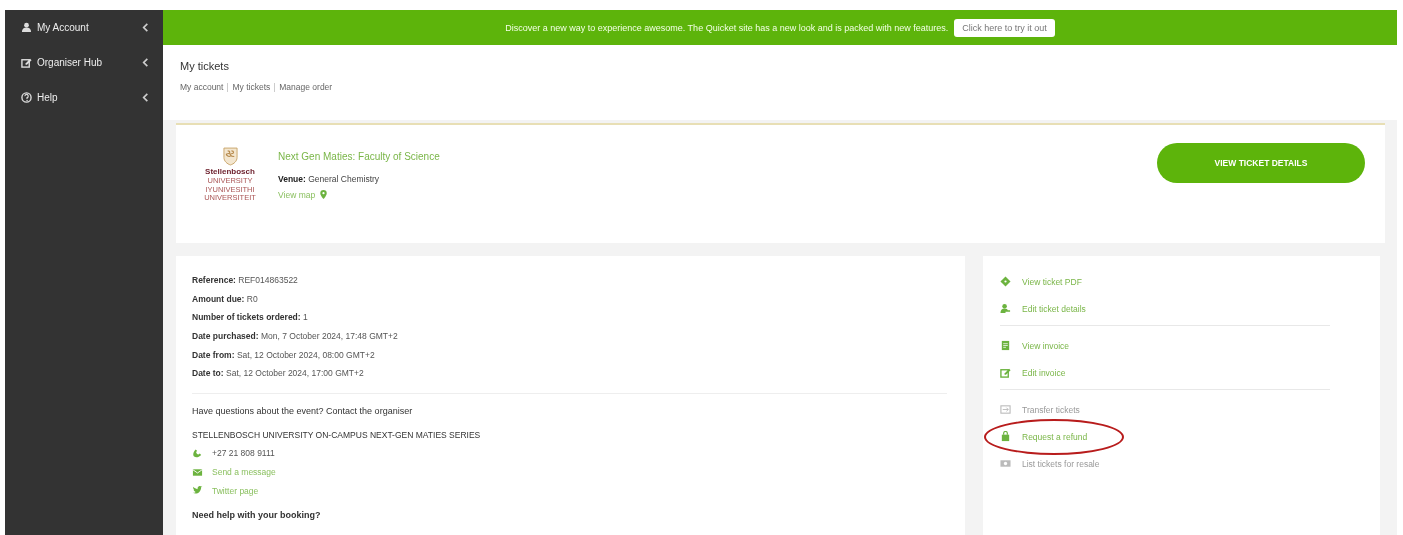 The image size is (1403, 535). What do you see at coordinates (202, 87) in the screenshot?
I see `breadcrumb-link: My account` at bounding box center [202, 87].